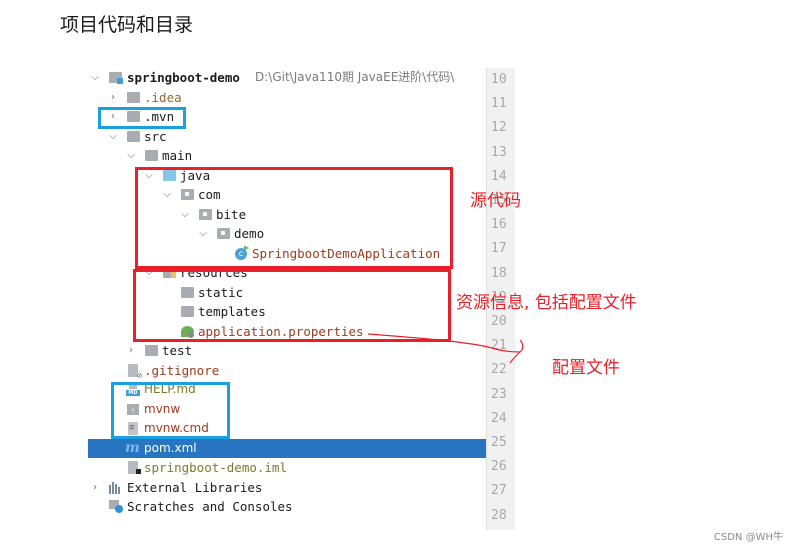 The image size is (795, 550). I want to click on annotation-arrow, so click(445, 348).